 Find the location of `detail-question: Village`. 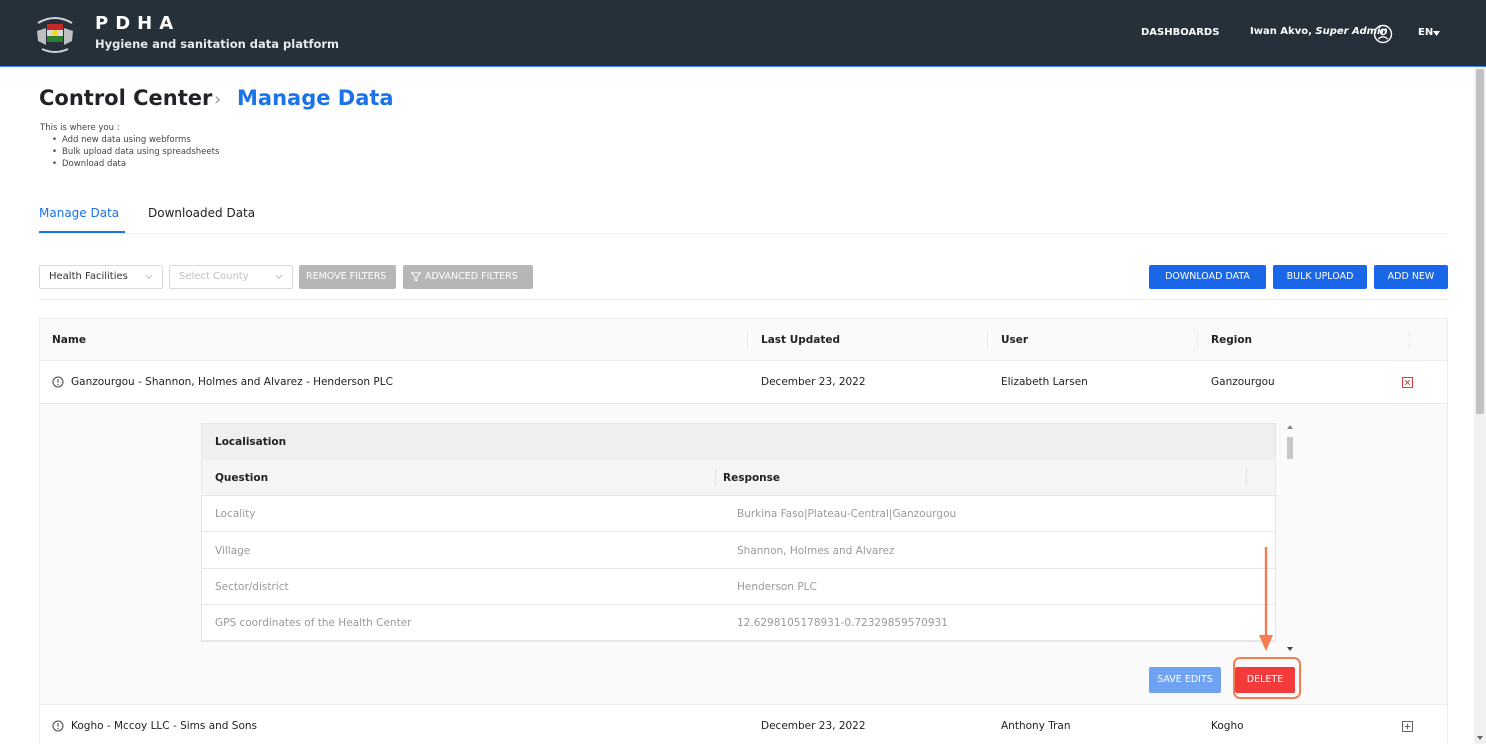

detail-question: Village is located at coordinates (233, 551).